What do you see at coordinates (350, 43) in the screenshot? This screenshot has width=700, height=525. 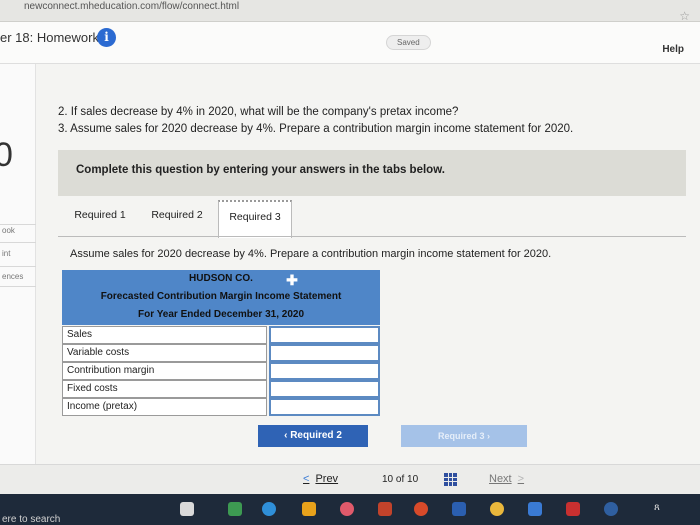 I see `app-header: er 18: Homework i Saved Help` at bounding box center [350, 43].